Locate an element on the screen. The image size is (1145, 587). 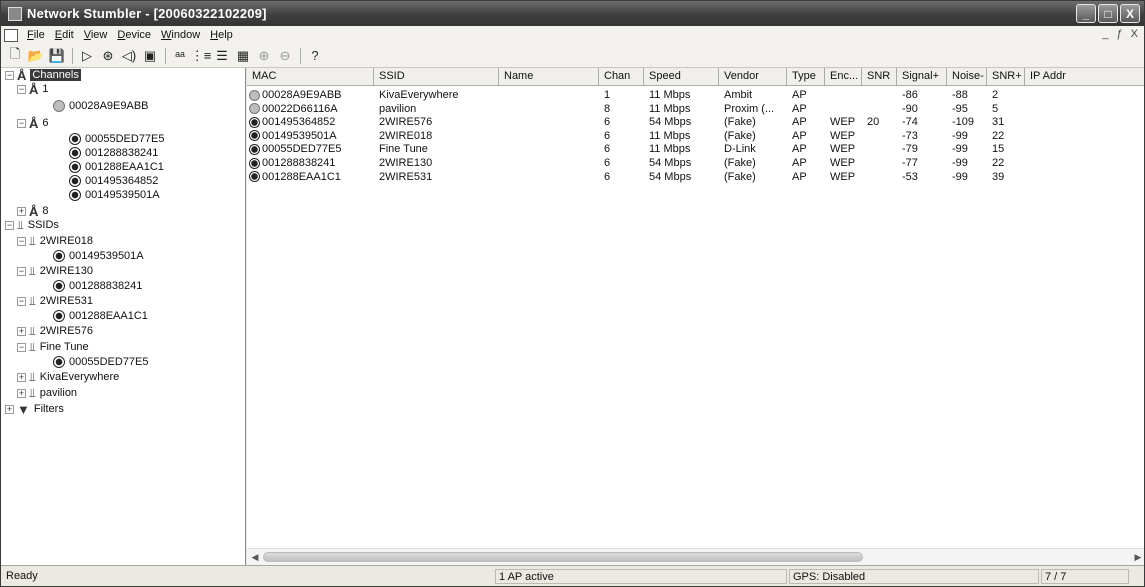
tree-item-filters: ▼ Filters is located at coordinates (40, 409).